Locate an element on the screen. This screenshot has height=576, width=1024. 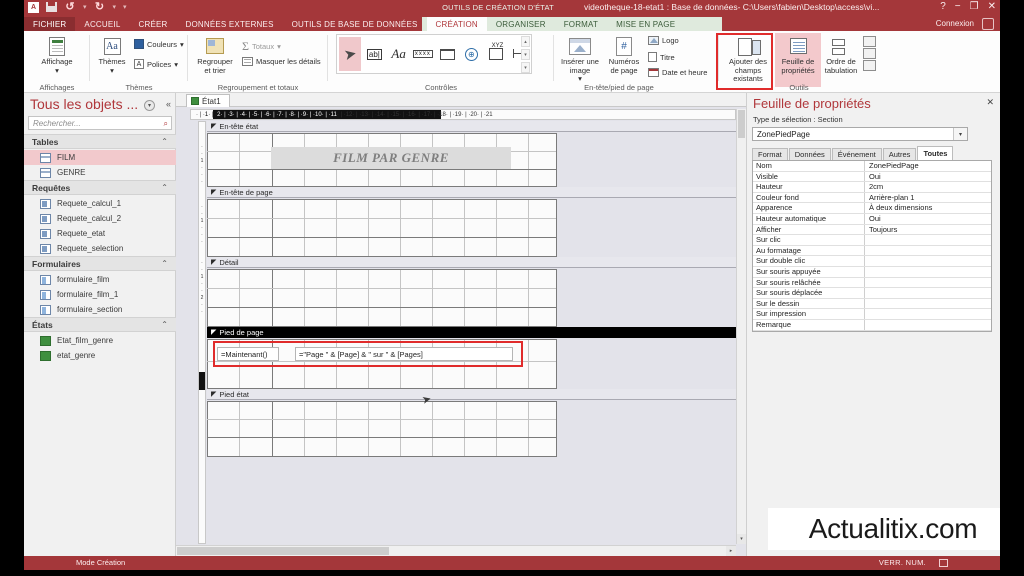
property-row: Visible Oui is located at coordinates (872, 177).